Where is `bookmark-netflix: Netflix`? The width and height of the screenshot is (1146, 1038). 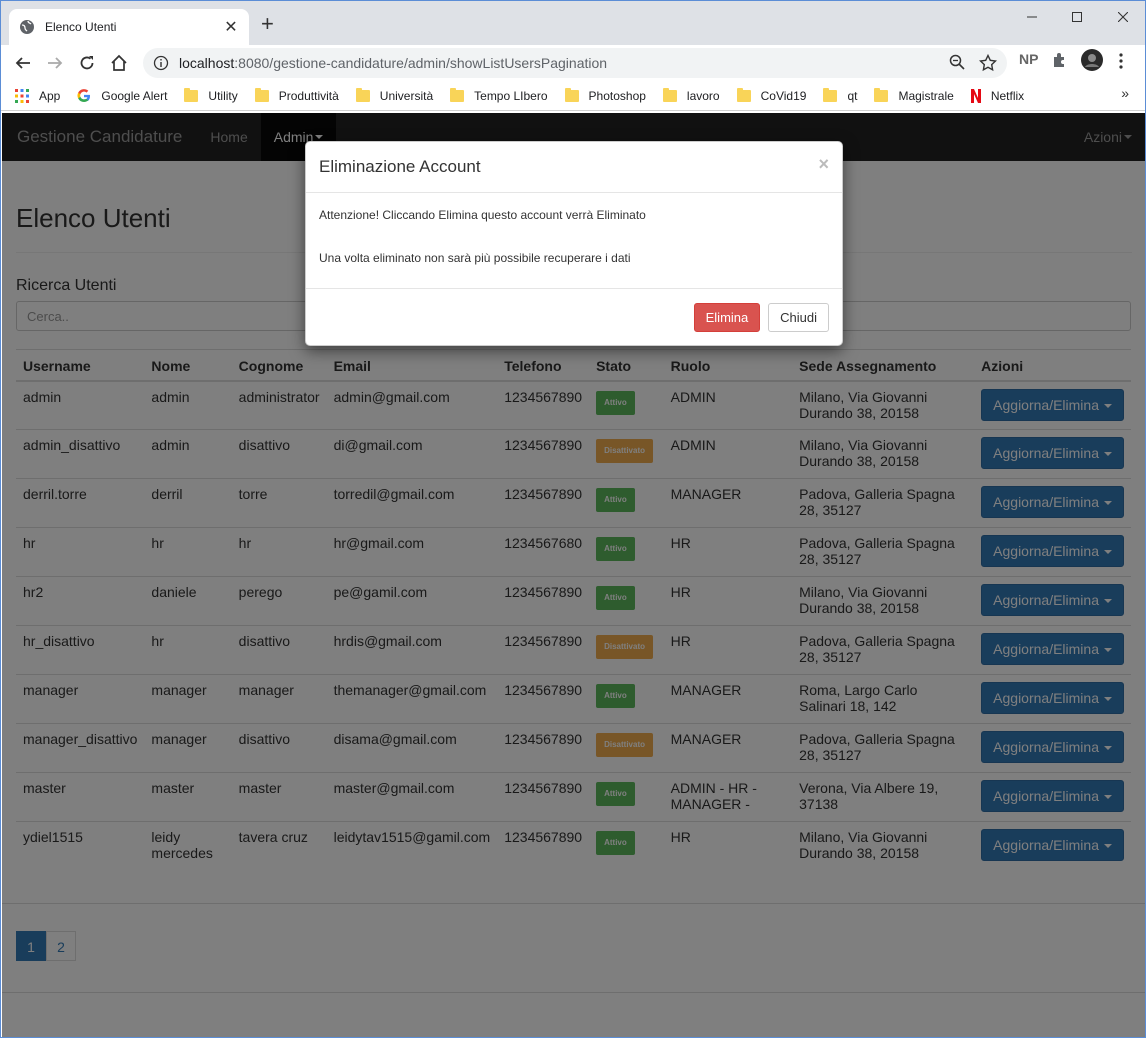
bookmark-netflix: Netflix is located at coordinates (997, 95).